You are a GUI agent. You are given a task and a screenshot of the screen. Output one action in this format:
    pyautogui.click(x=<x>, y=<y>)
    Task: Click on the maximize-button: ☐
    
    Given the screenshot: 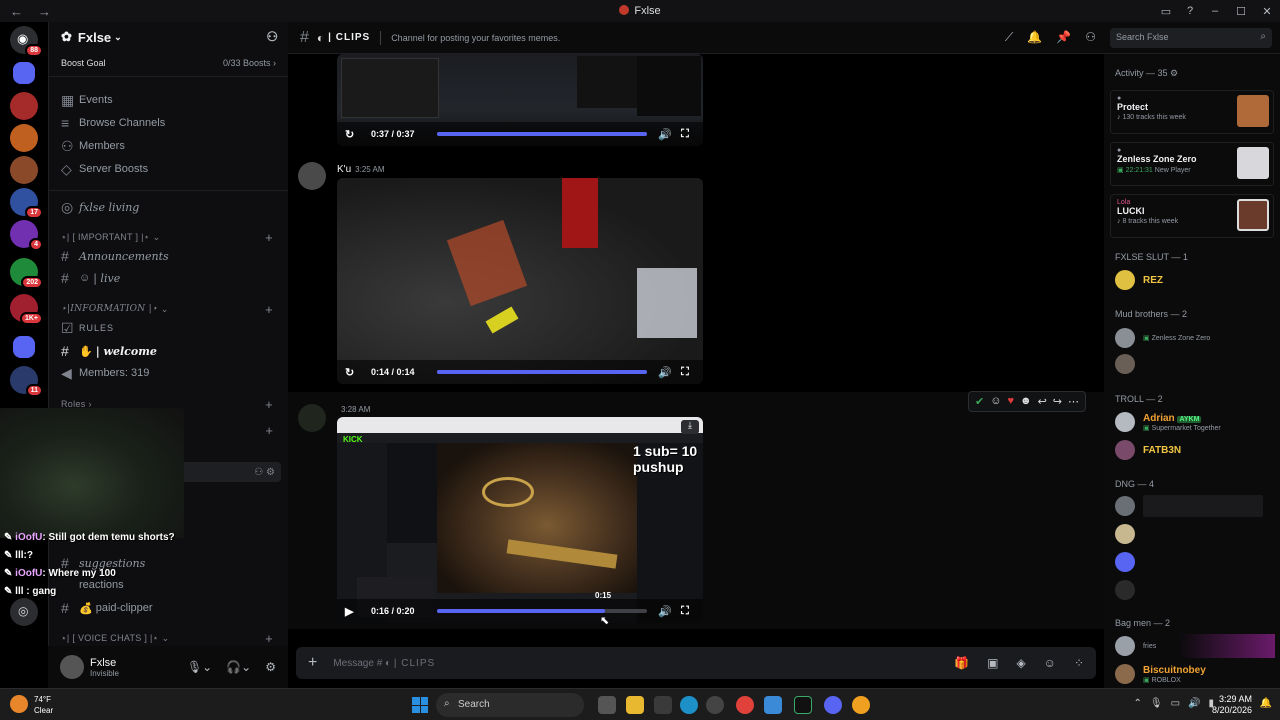 What is the action you would take?
    pyautogui.click(x=1241, y=11)
    